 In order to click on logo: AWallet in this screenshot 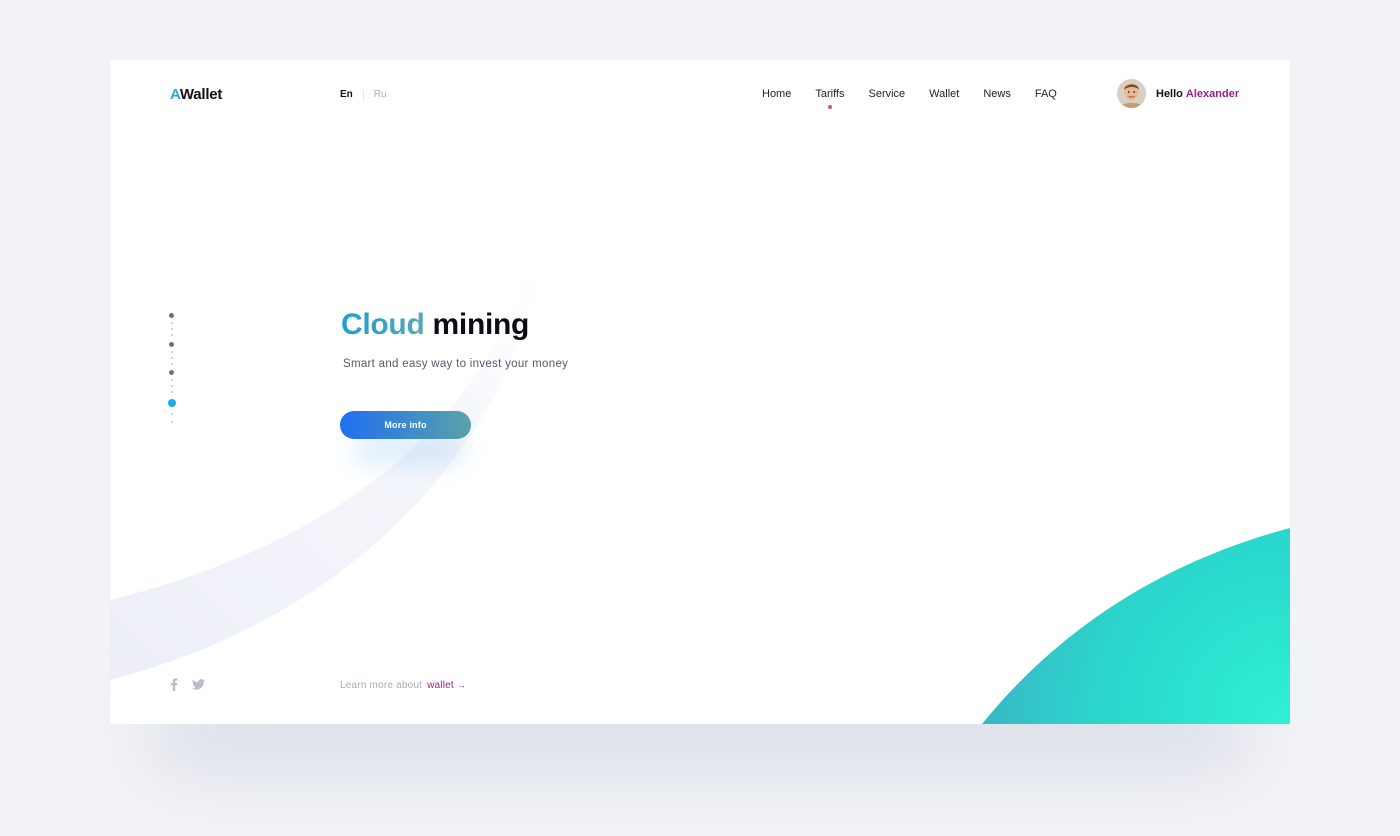, I will do `click(196, 94)`.